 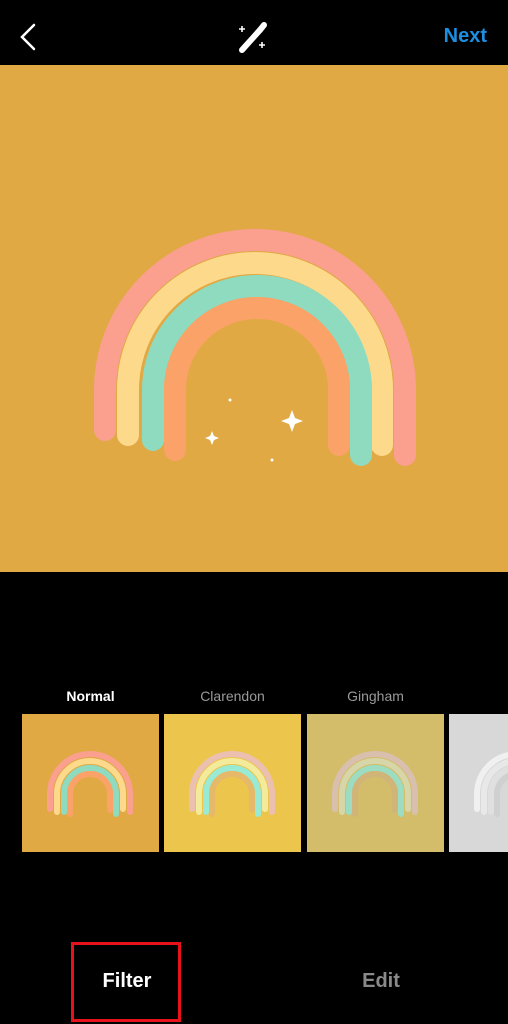 I want to click on back-button, so click(x=29, y=37).